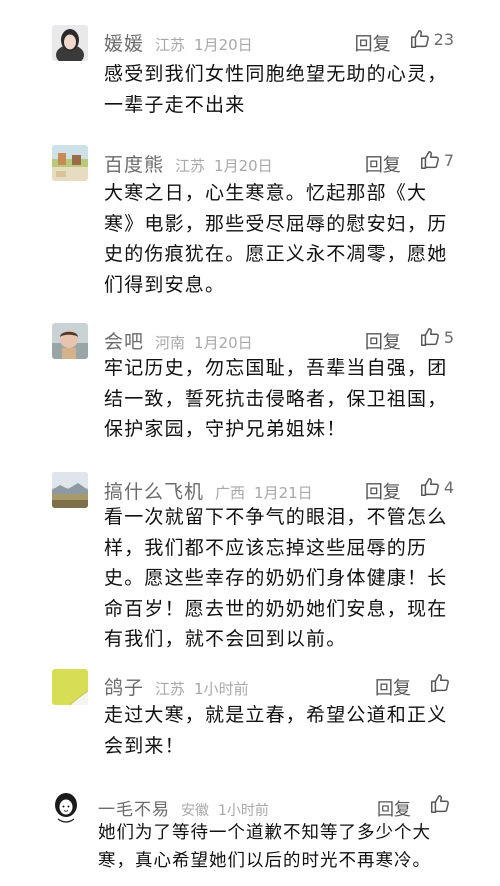  Describe the element at coordinates (443, 39) in the screenshot. I see `like-count: 23` at that location.